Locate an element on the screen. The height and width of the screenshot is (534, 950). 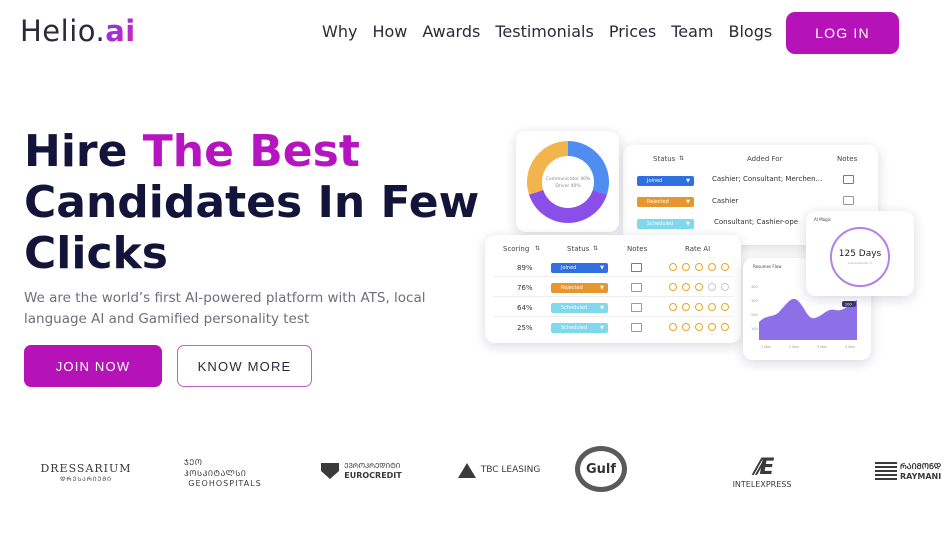
nav-link-blogs: Blogs is located at coordinates (751, 31).